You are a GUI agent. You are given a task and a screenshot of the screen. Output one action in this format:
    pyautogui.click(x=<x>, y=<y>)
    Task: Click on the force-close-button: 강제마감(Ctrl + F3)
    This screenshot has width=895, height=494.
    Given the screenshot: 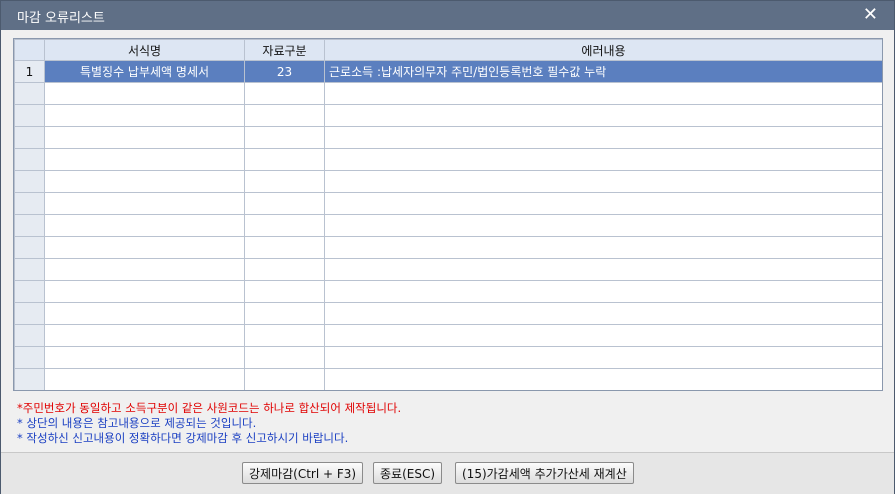 What is the action you would take?
    pyautogui.click(x=303, y=473)
    